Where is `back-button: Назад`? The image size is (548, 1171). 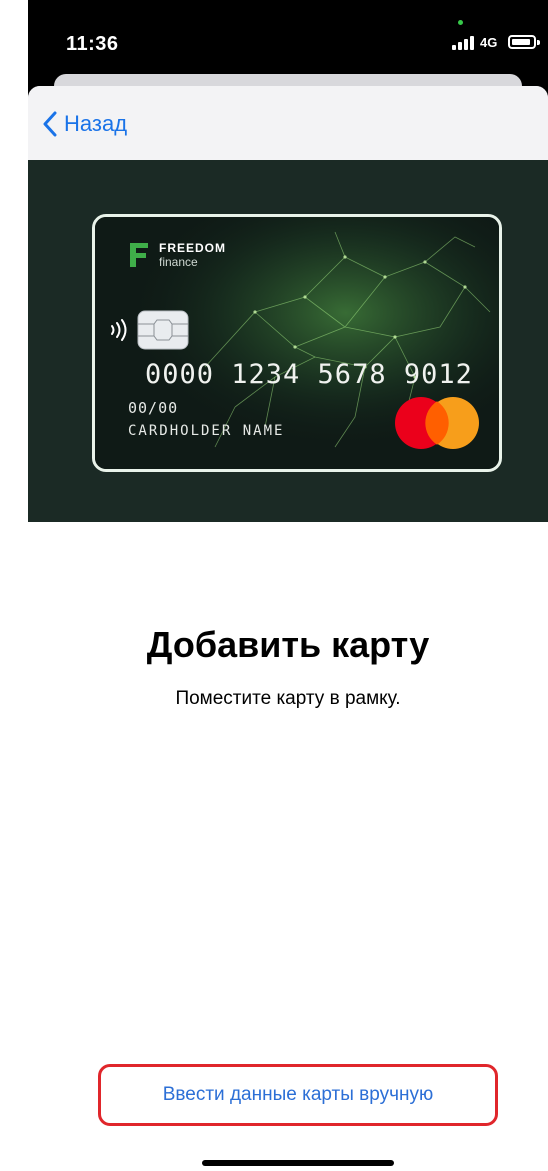 back-button: Назад is located at coordinates (84, 124).